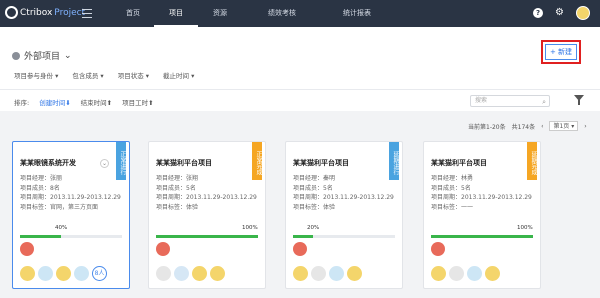 This screenshot has width=600, height=298. I want to click on main-nav: 首页 项目 资源 绩效考核 统计报表, so click(252, 13).